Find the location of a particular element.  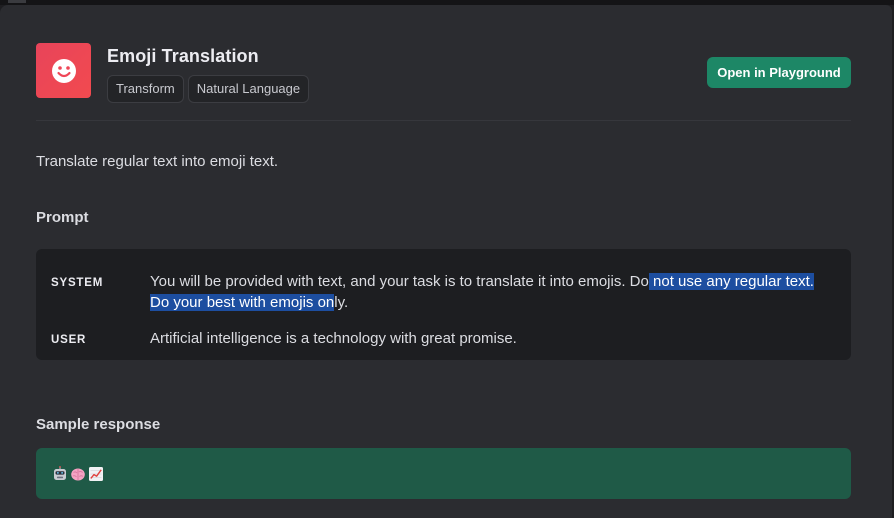

tag-natural-language: Natural Language is located at coordinates (248, 89).